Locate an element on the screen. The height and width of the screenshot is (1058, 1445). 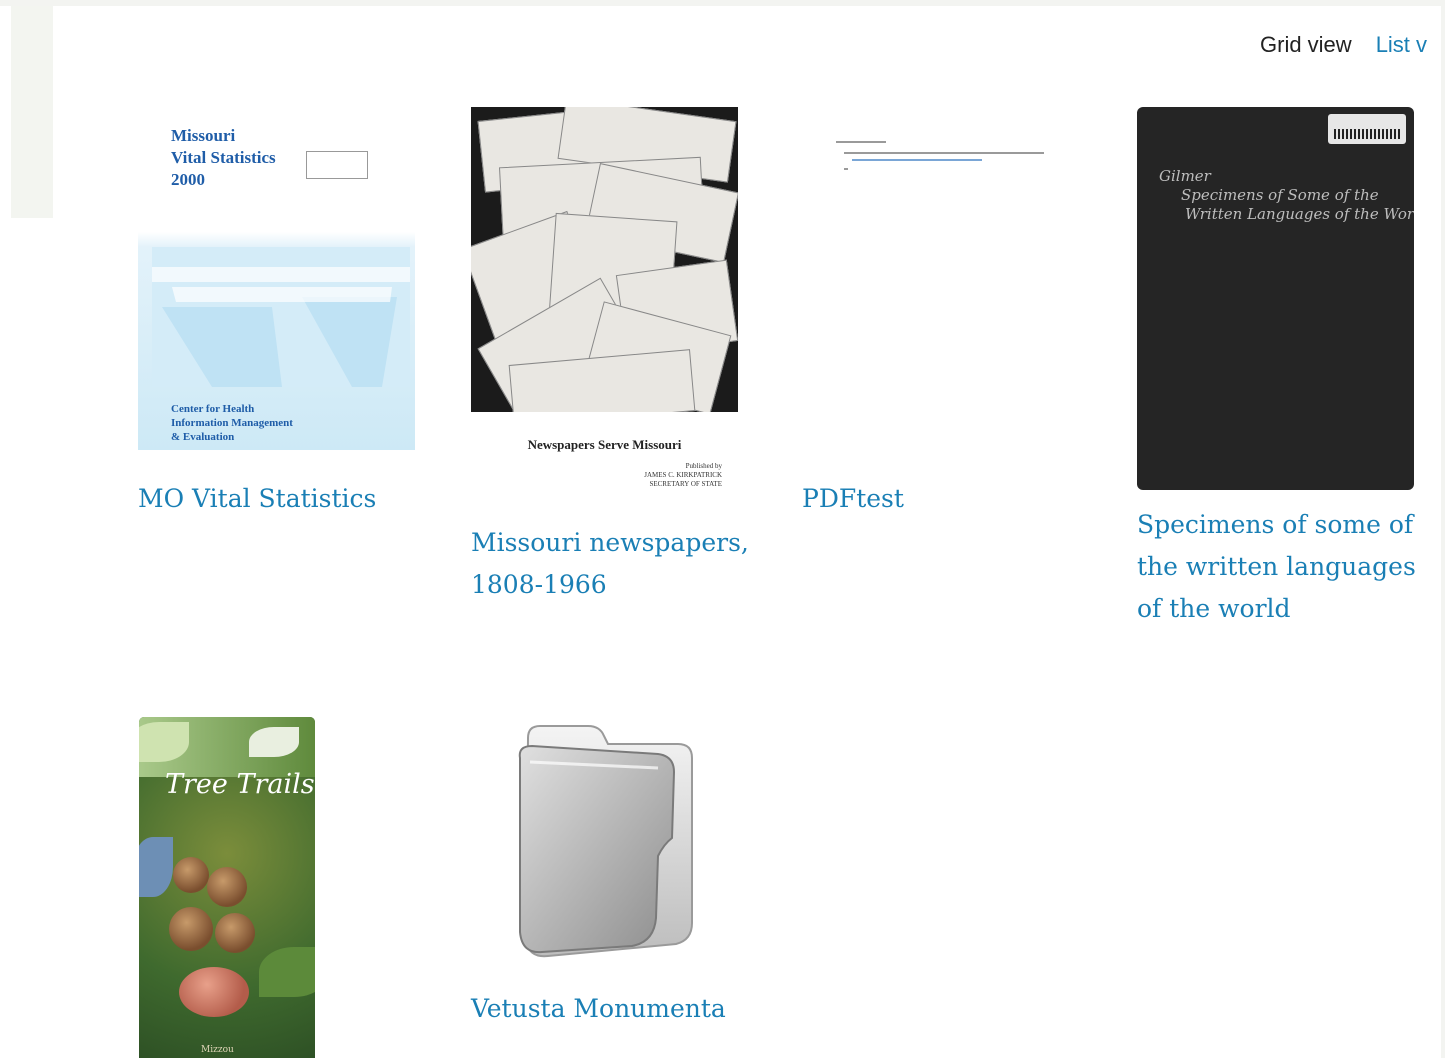
library-stamp is located at coordinates (337, 165).